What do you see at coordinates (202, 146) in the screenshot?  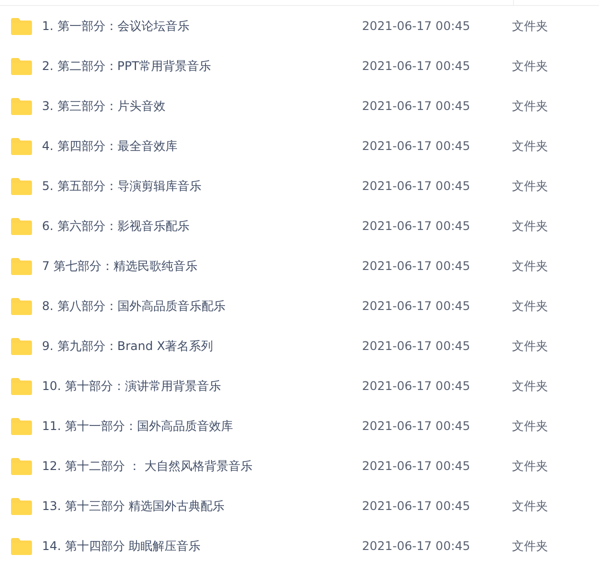 I see `folder-name: 4. 第四部分：最全音效库` at bounding box center [202, 146].